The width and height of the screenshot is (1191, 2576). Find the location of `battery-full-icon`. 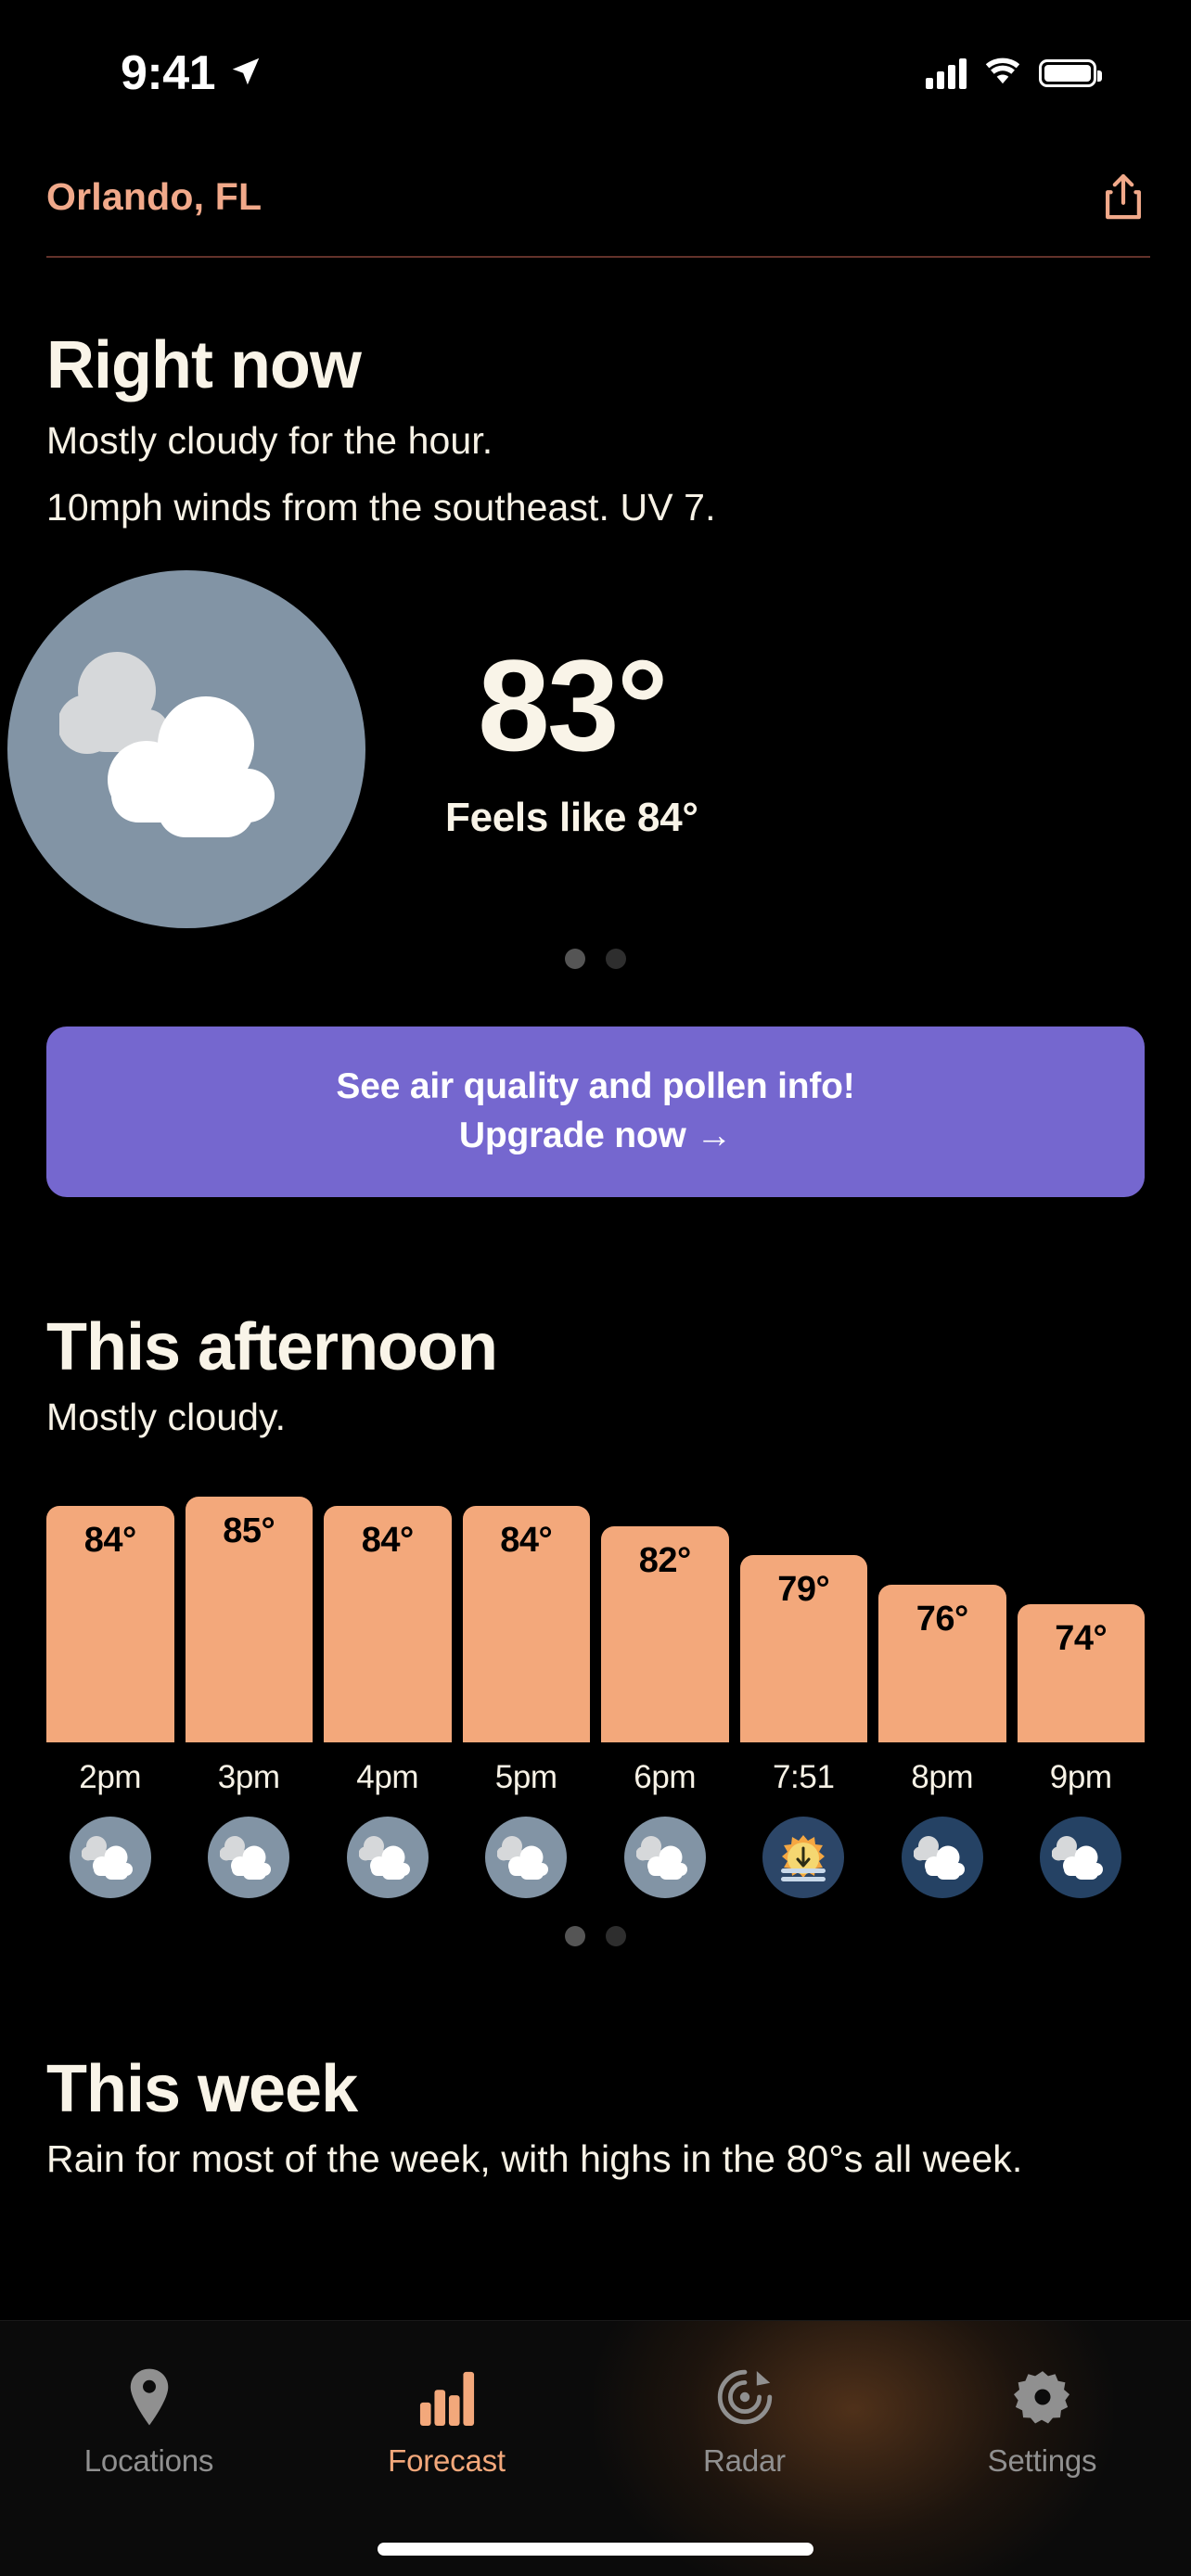

battery-full-icon is located at coordinates (1070, 73).